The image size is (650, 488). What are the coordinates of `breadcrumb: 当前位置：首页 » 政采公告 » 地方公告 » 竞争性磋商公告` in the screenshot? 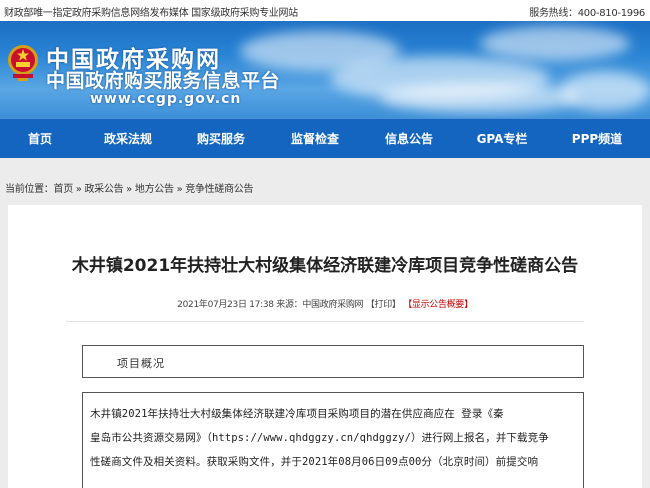 It's located at (129, 187).